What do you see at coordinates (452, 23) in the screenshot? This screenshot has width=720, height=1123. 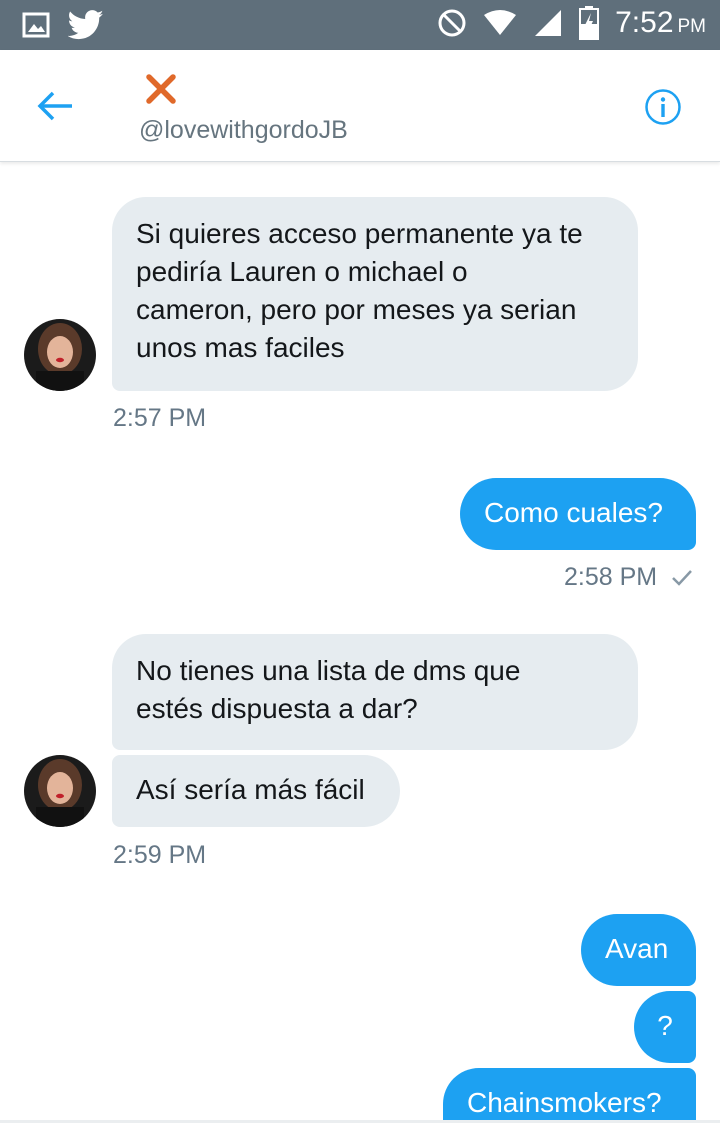 I see `do-not-disturb-icon` at bounding box center [452, 23].